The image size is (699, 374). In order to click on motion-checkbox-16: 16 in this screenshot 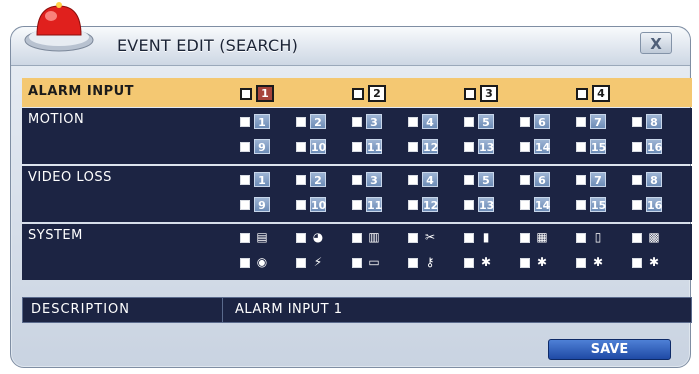, I will do `click(647, 146)`.